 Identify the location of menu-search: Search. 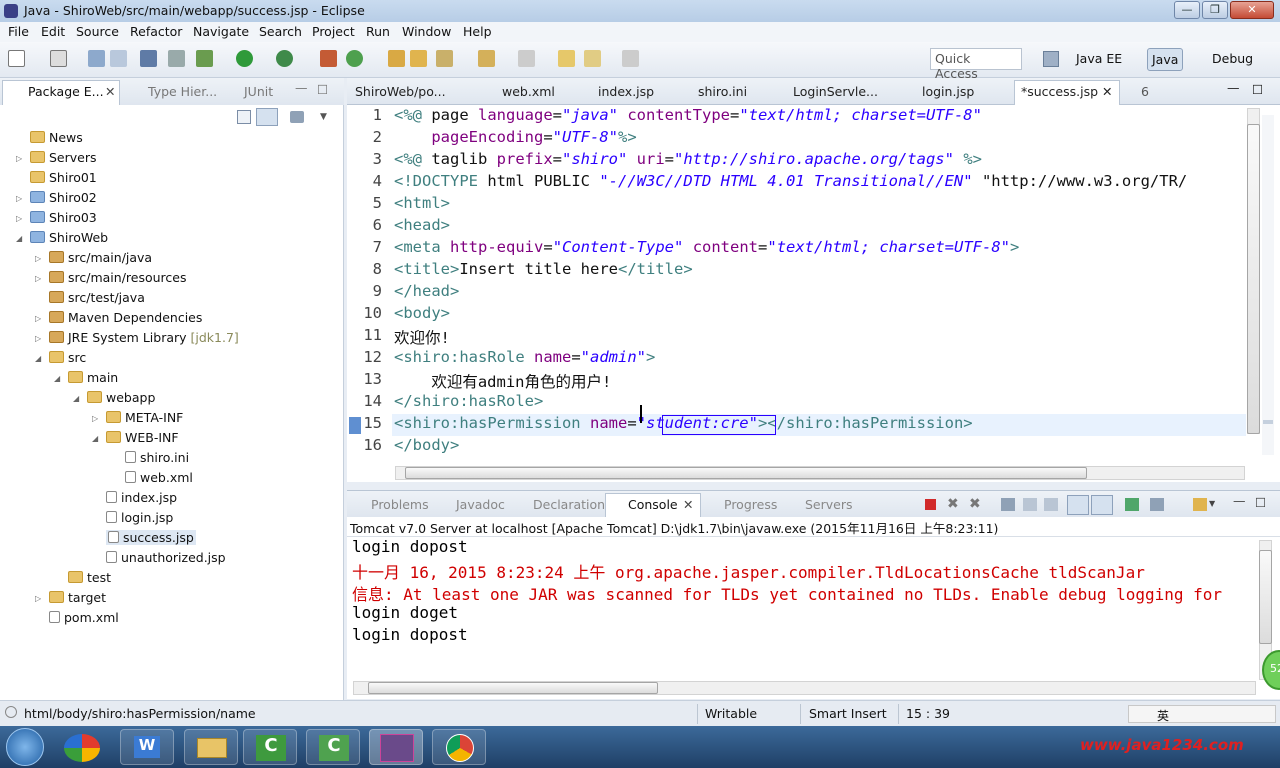
(280, 31).